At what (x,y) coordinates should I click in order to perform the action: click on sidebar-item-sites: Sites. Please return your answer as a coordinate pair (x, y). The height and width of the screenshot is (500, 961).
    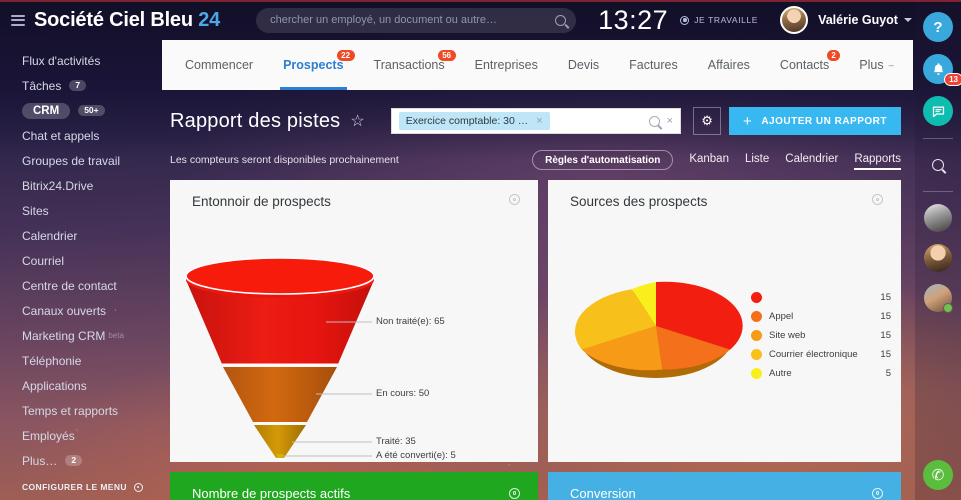
    Looking at the image, I should click on (80, 210).